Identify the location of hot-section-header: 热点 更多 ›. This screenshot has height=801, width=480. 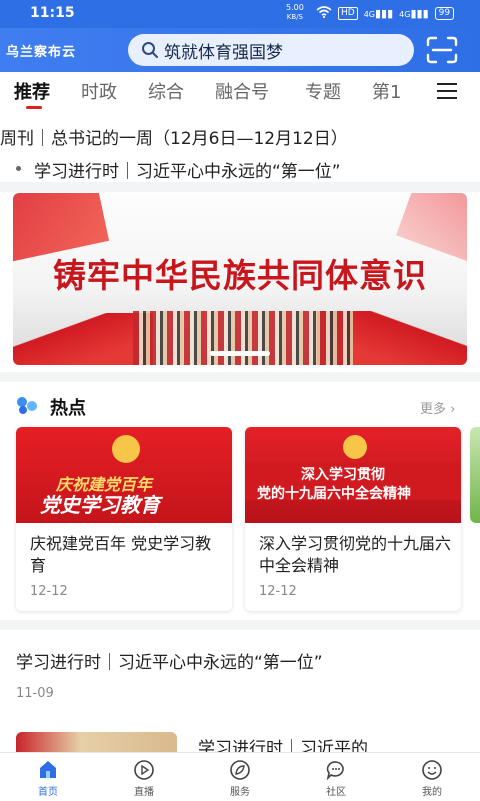
(240, 406).